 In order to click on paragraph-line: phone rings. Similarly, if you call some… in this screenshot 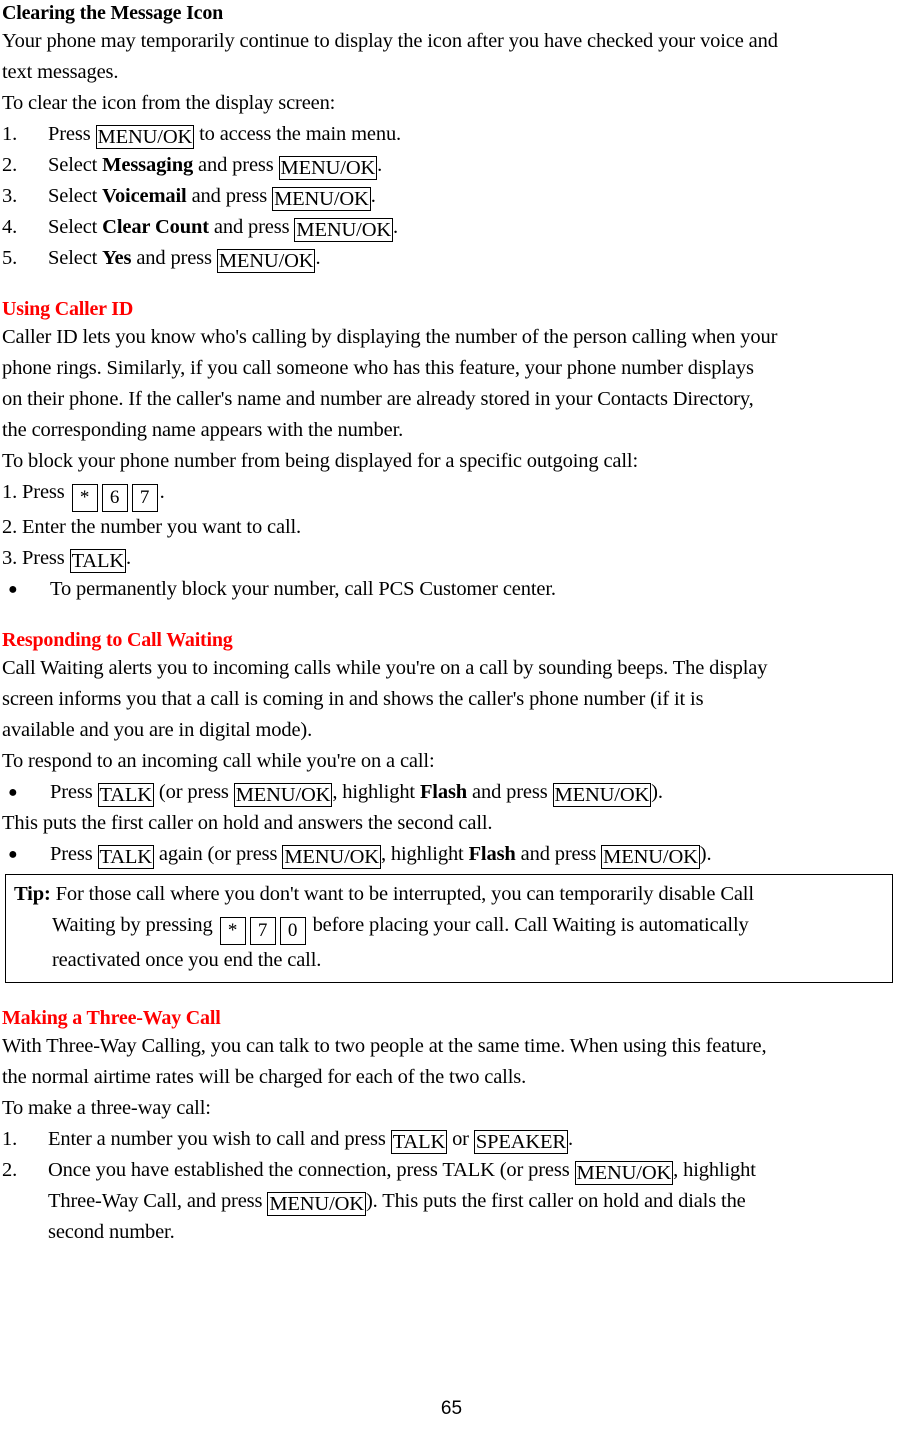, I will do `click(378, 368)`.